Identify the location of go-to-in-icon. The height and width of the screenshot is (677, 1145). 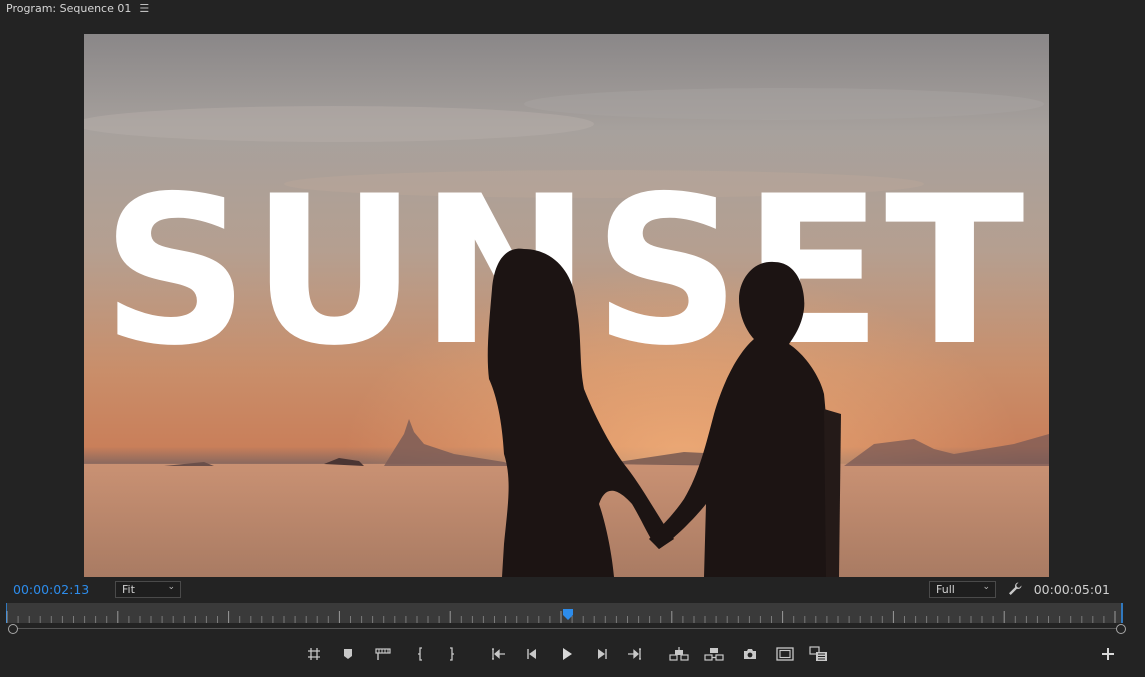
(498, 654).